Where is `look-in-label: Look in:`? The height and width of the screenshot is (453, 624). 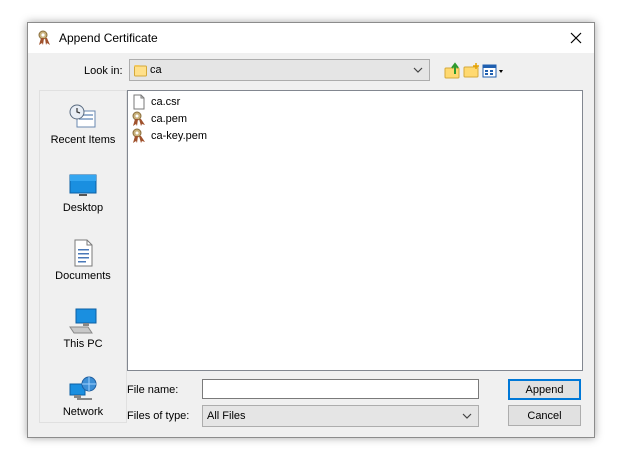 look-in-label: Look in: is located at coordinates (103, 71).